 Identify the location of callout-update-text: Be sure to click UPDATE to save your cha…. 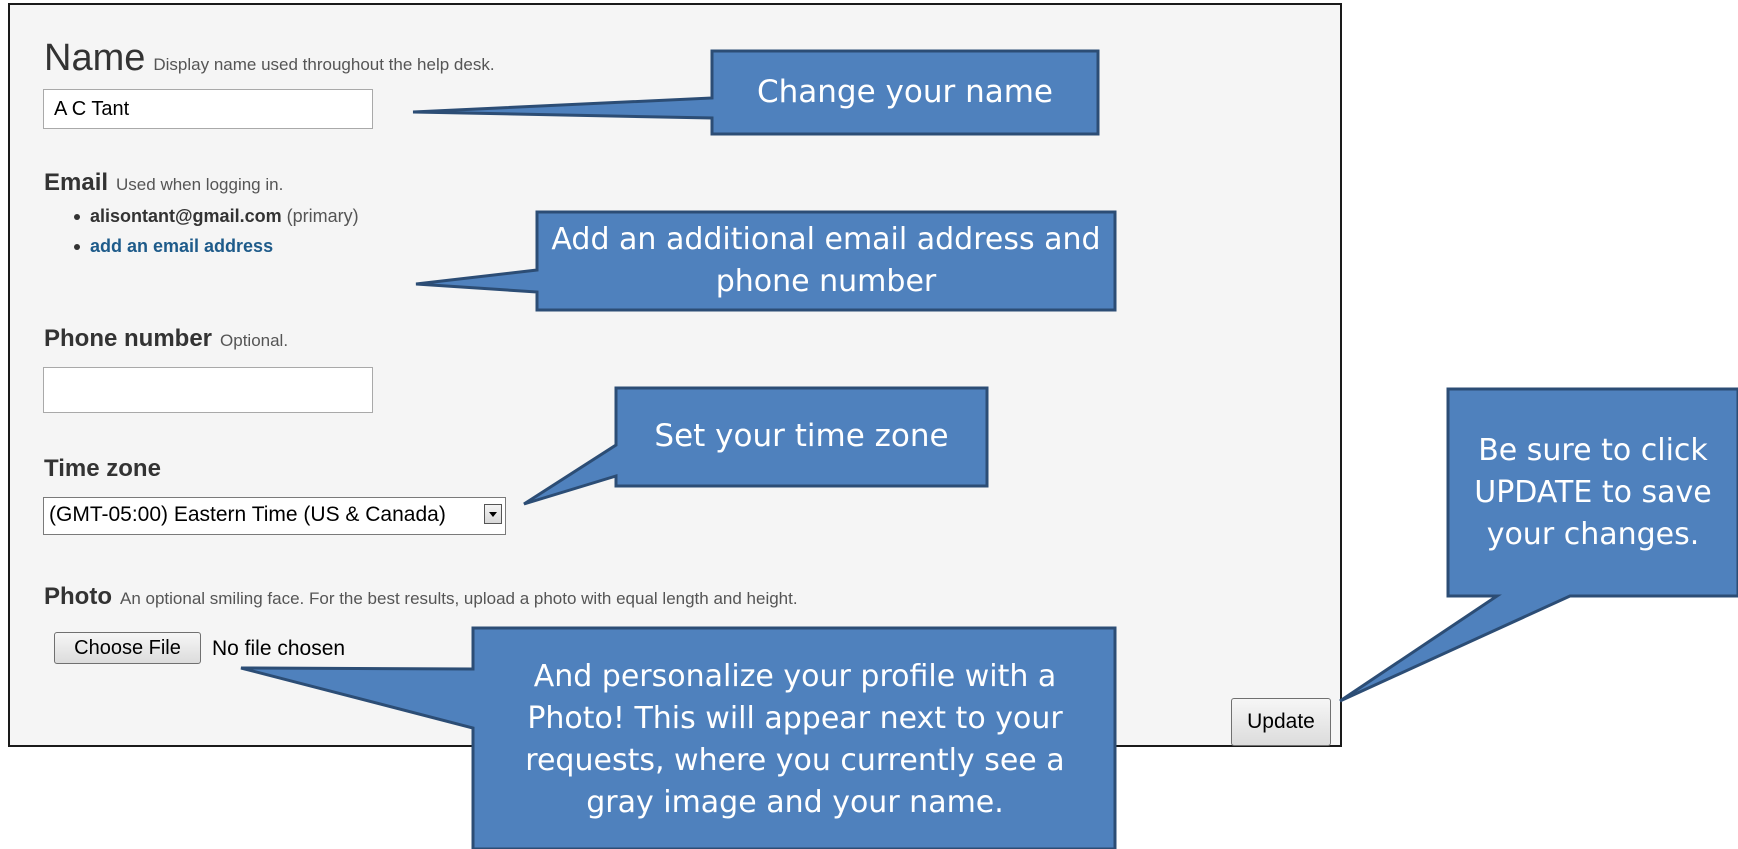
(1593, 492).